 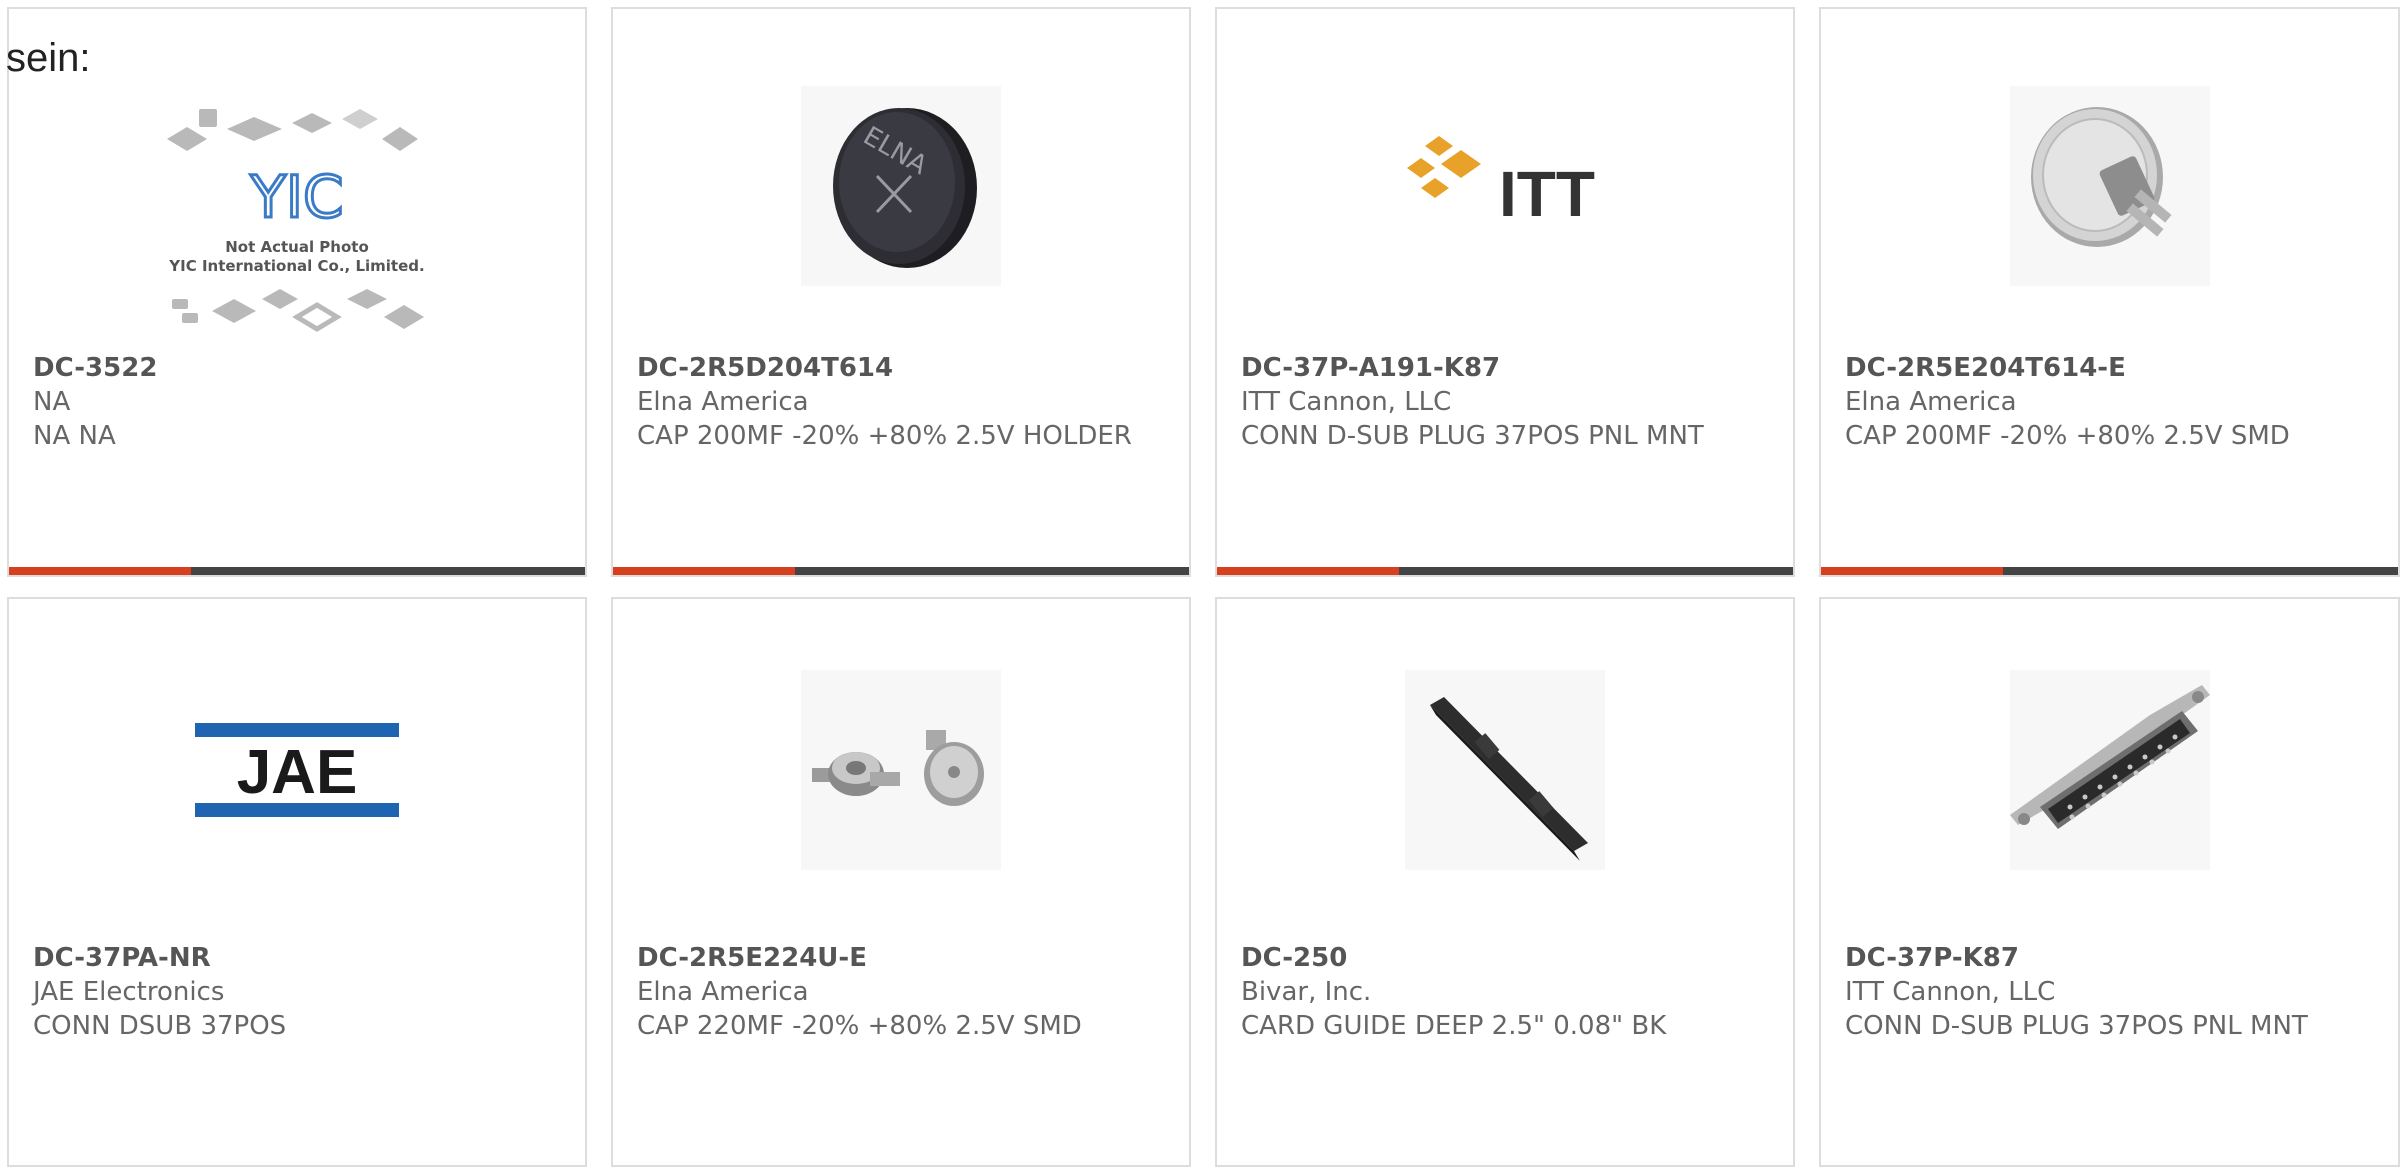 I want to click on dsub-connector-icon, so click(x=2109, y=757).